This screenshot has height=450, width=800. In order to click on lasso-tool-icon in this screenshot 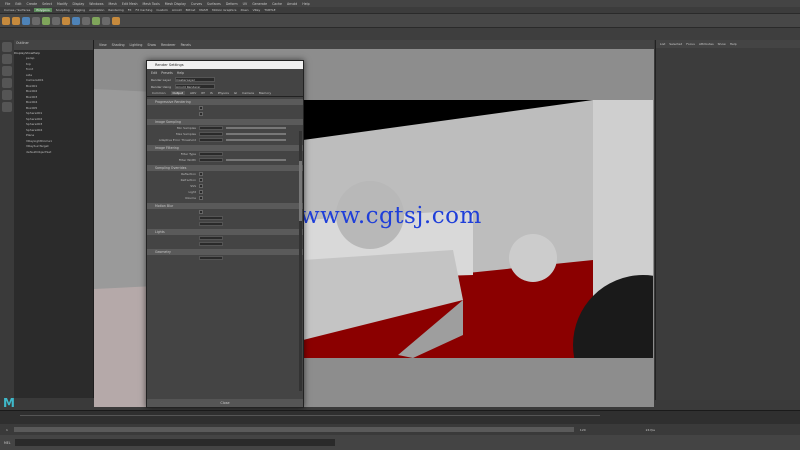, I will do `click(7, 59)`.